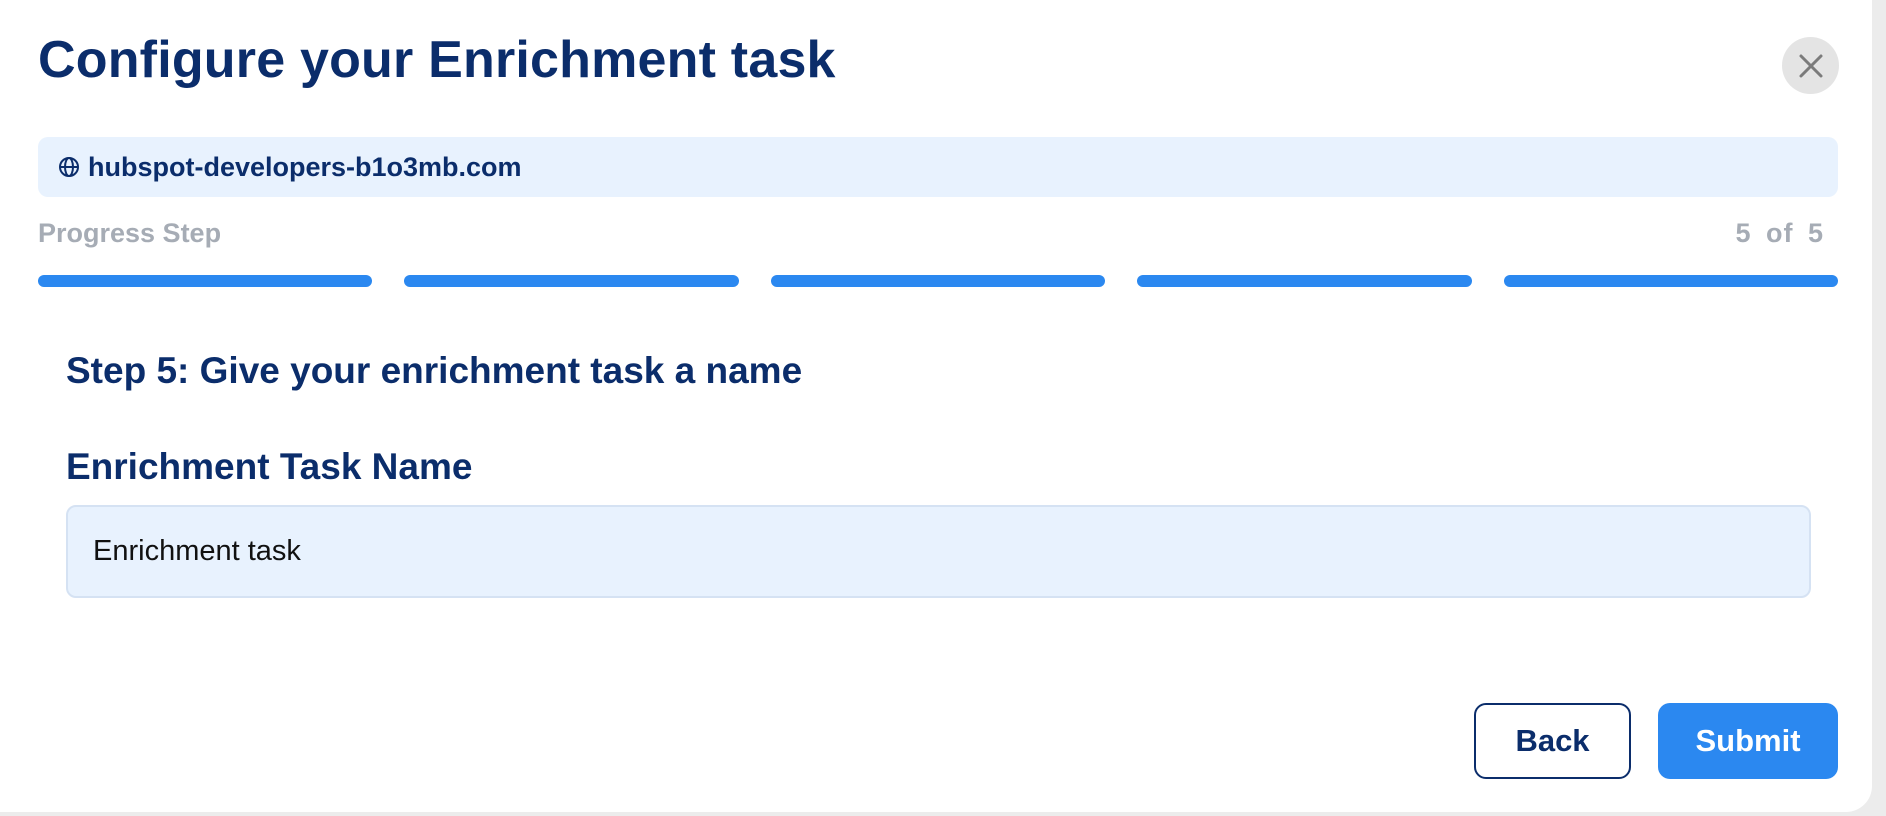 This screenshot has width=1886, height=816. I want to click on progress-count: 5 of 5, so click(1779, 233).